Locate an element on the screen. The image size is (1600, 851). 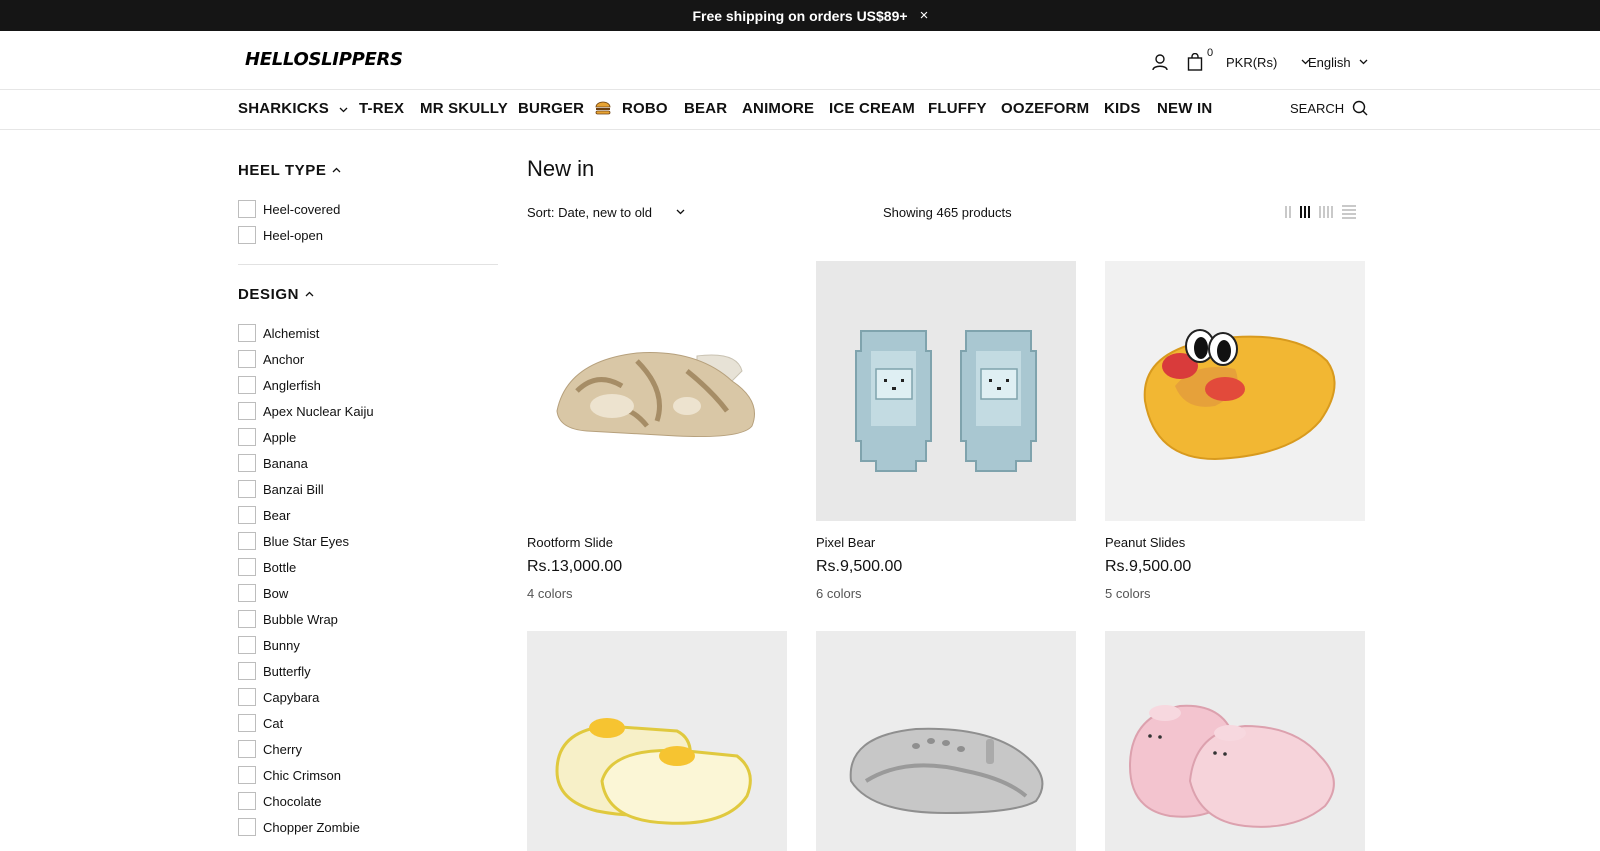
currency-selector: PKR(Rs) is located at coordinates (1268, 62).